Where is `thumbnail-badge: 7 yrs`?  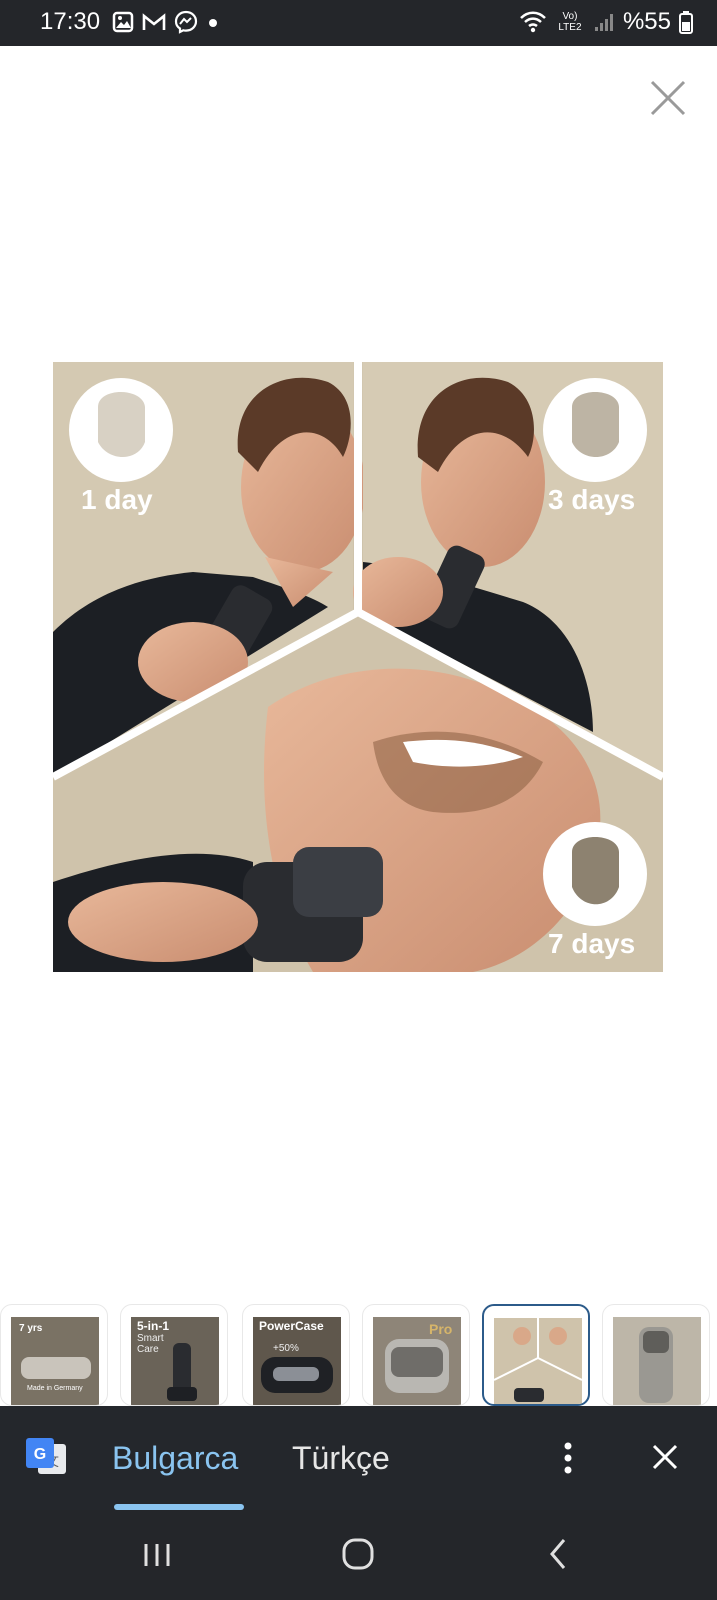 thumbnail-badge: 7 yrs is located at coordinates (31, 1328).